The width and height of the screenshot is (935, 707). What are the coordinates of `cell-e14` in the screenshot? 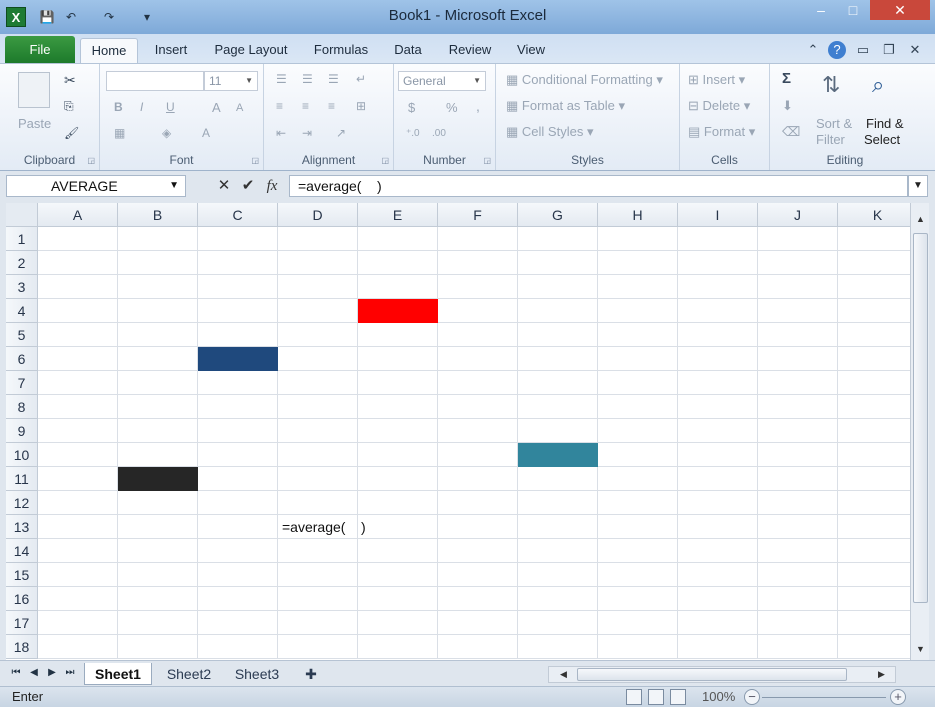 It's located at (398, 551).